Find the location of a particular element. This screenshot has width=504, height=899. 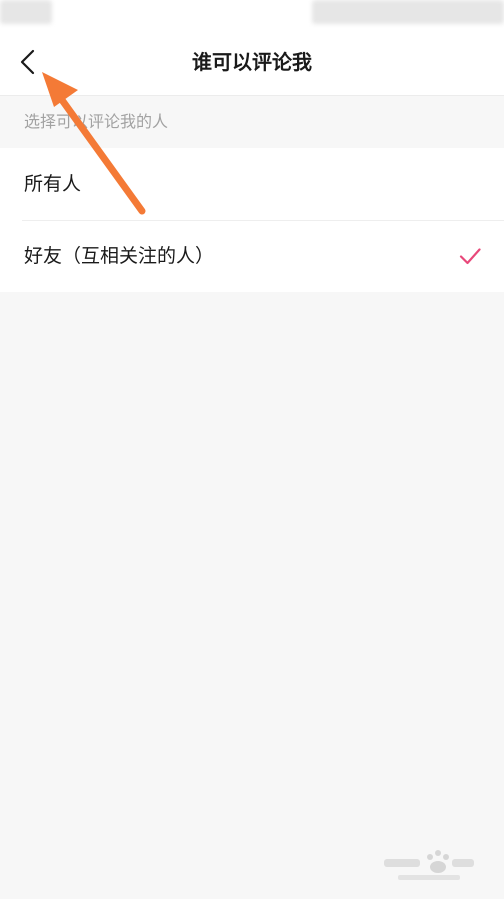

baidu-watermark-icon is located at coordinates (429, 865).